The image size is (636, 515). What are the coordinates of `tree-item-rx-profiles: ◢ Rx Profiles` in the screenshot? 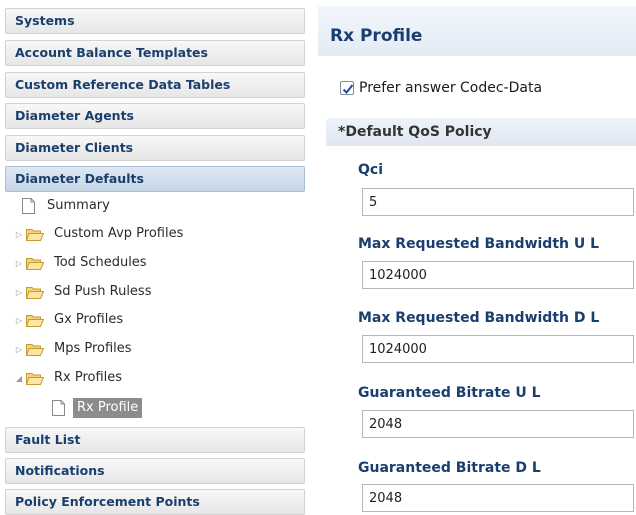 It's located at (70, 378).